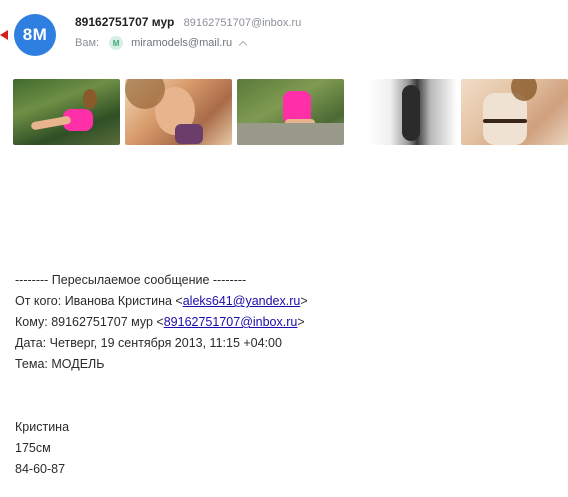 Image resolution: width=568 pixels, height=497 pixels. What do you see at coordinates (42, 427) in the screenshot?
I see `message-line-name: Кристина` at bounding box center [42, 427].